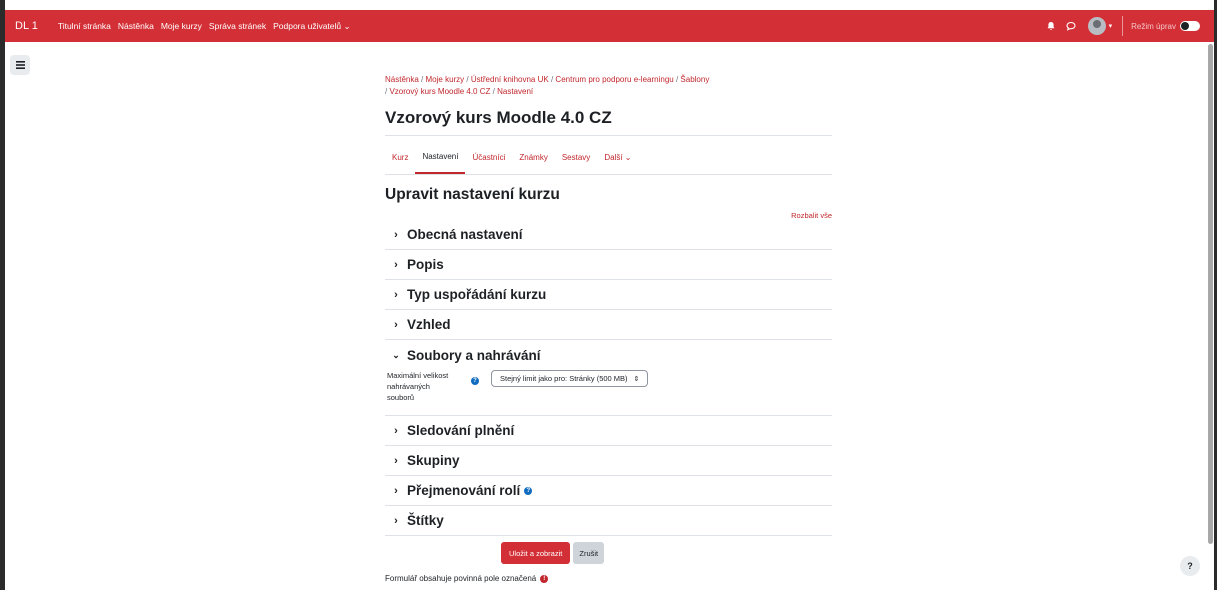 The image size is (1217, 590). I want to click on form-buttons: Uložit a zobrazit Zrušit, so click(666, 553).